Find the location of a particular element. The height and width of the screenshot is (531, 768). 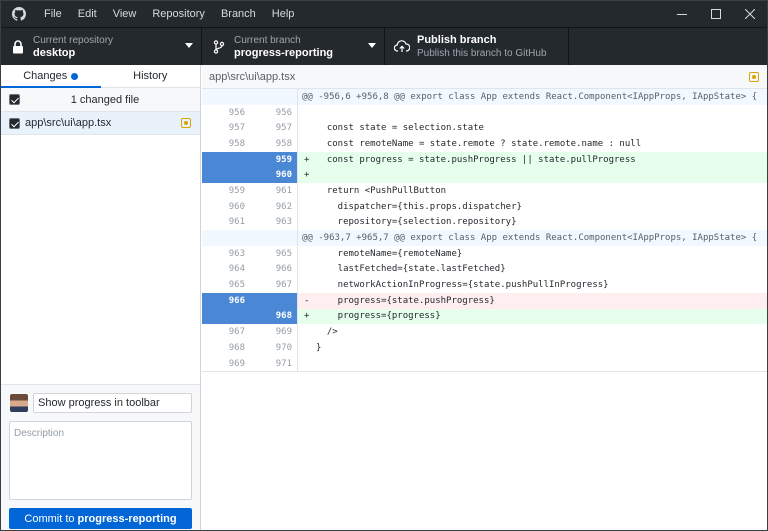

old-line-number: 969 is located at coordinates (226, 364).